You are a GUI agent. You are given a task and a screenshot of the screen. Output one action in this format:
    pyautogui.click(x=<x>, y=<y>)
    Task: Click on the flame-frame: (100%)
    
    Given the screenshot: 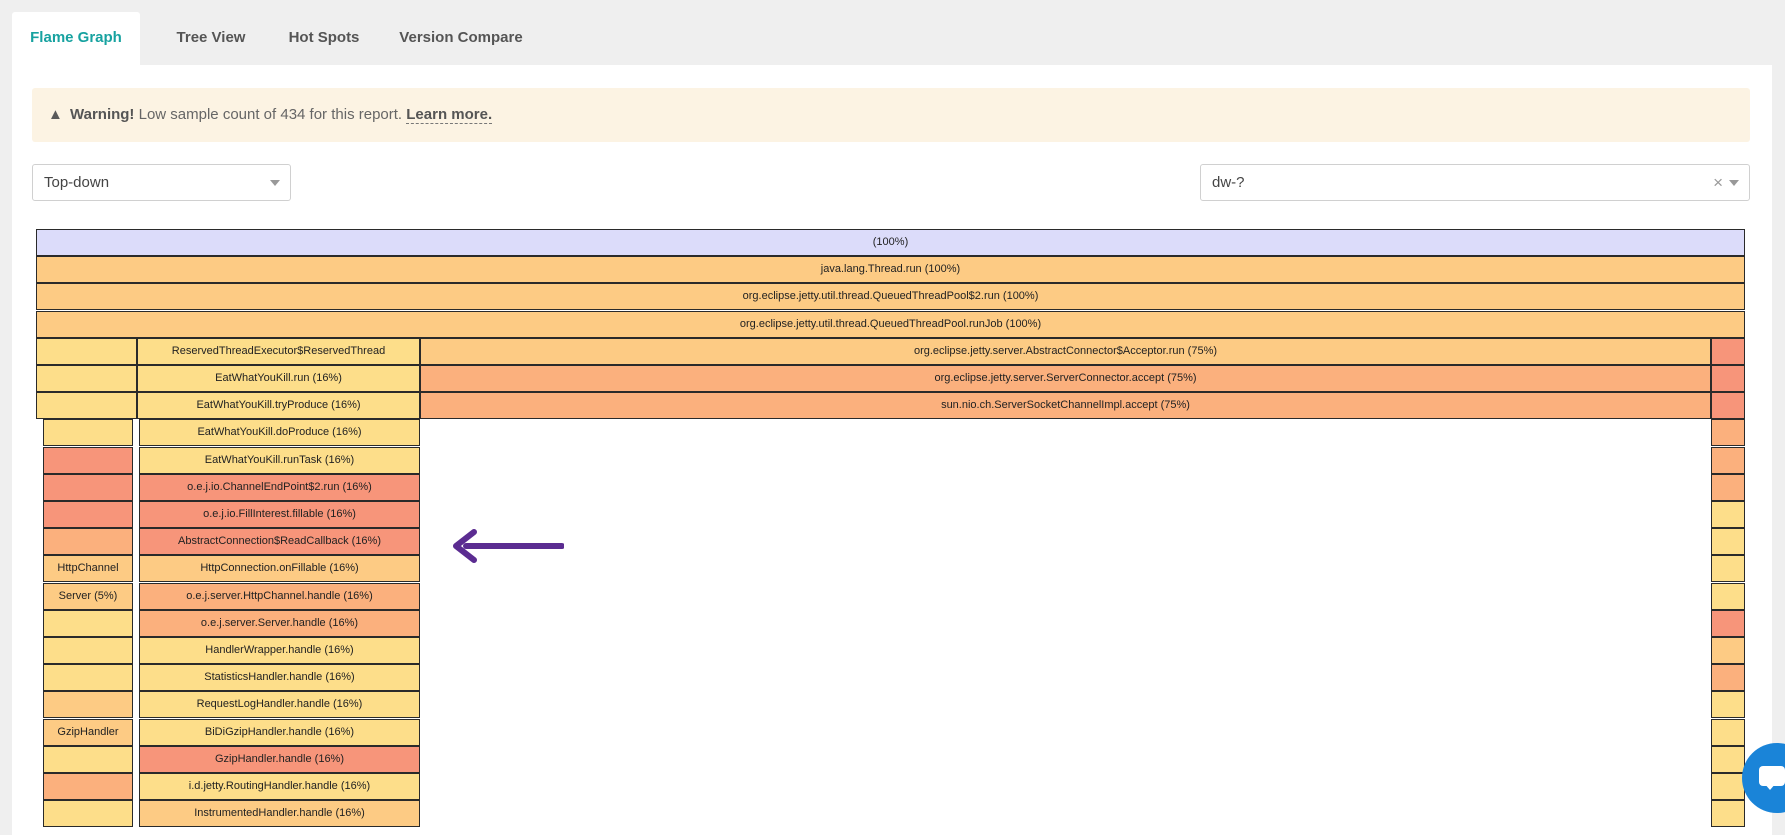 What is the action you would take?
    pyautogui.click(x=890, y=242)
    